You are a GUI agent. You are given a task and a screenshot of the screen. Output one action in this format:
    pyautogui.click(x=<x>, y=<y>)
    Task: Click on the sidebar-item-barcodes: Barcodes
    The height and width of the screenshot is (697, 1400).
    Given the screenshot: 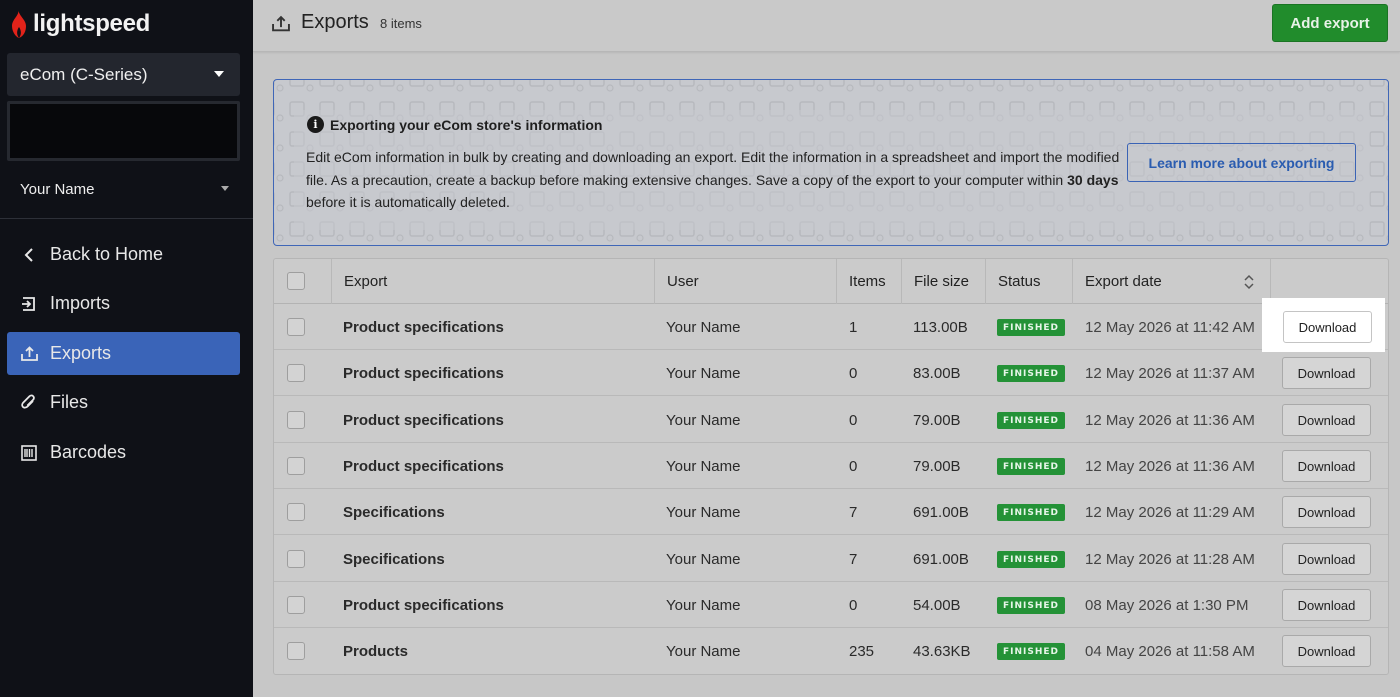 What is the action you would take?
    pyautogui.click(x=123, y=452)
    